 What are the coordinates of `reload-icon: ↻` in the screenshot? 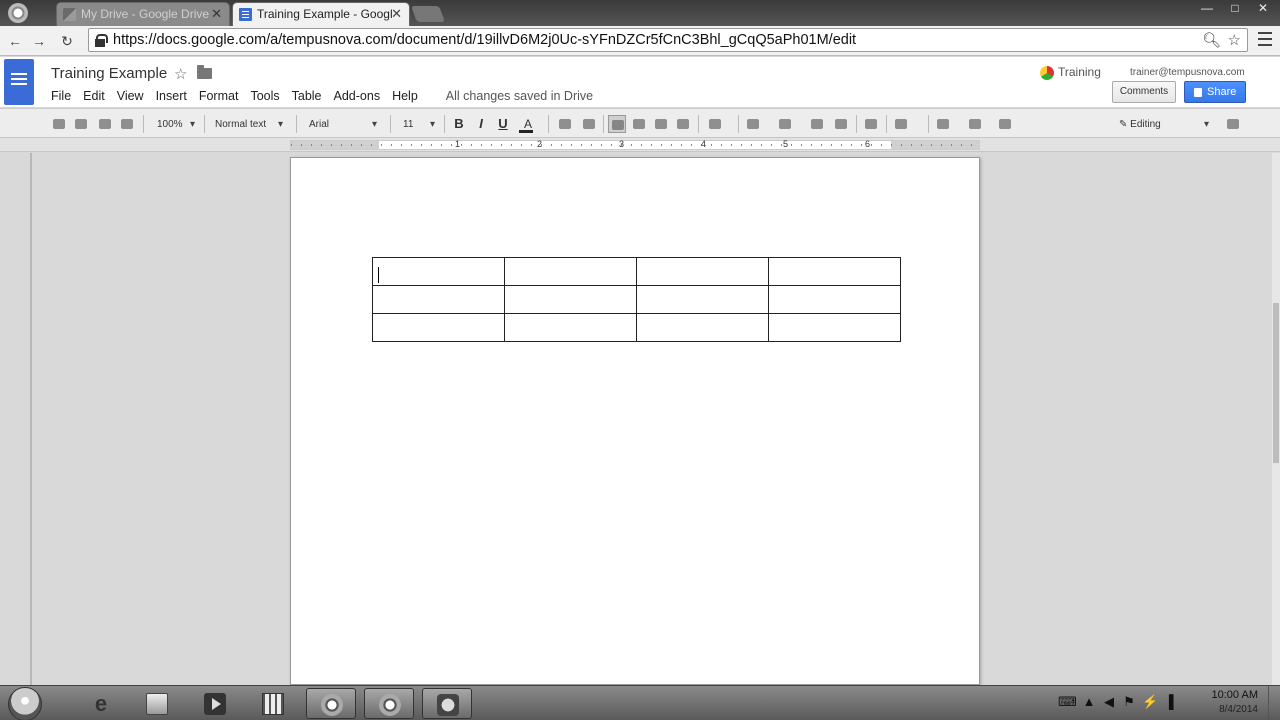 It's located at (67, 41).